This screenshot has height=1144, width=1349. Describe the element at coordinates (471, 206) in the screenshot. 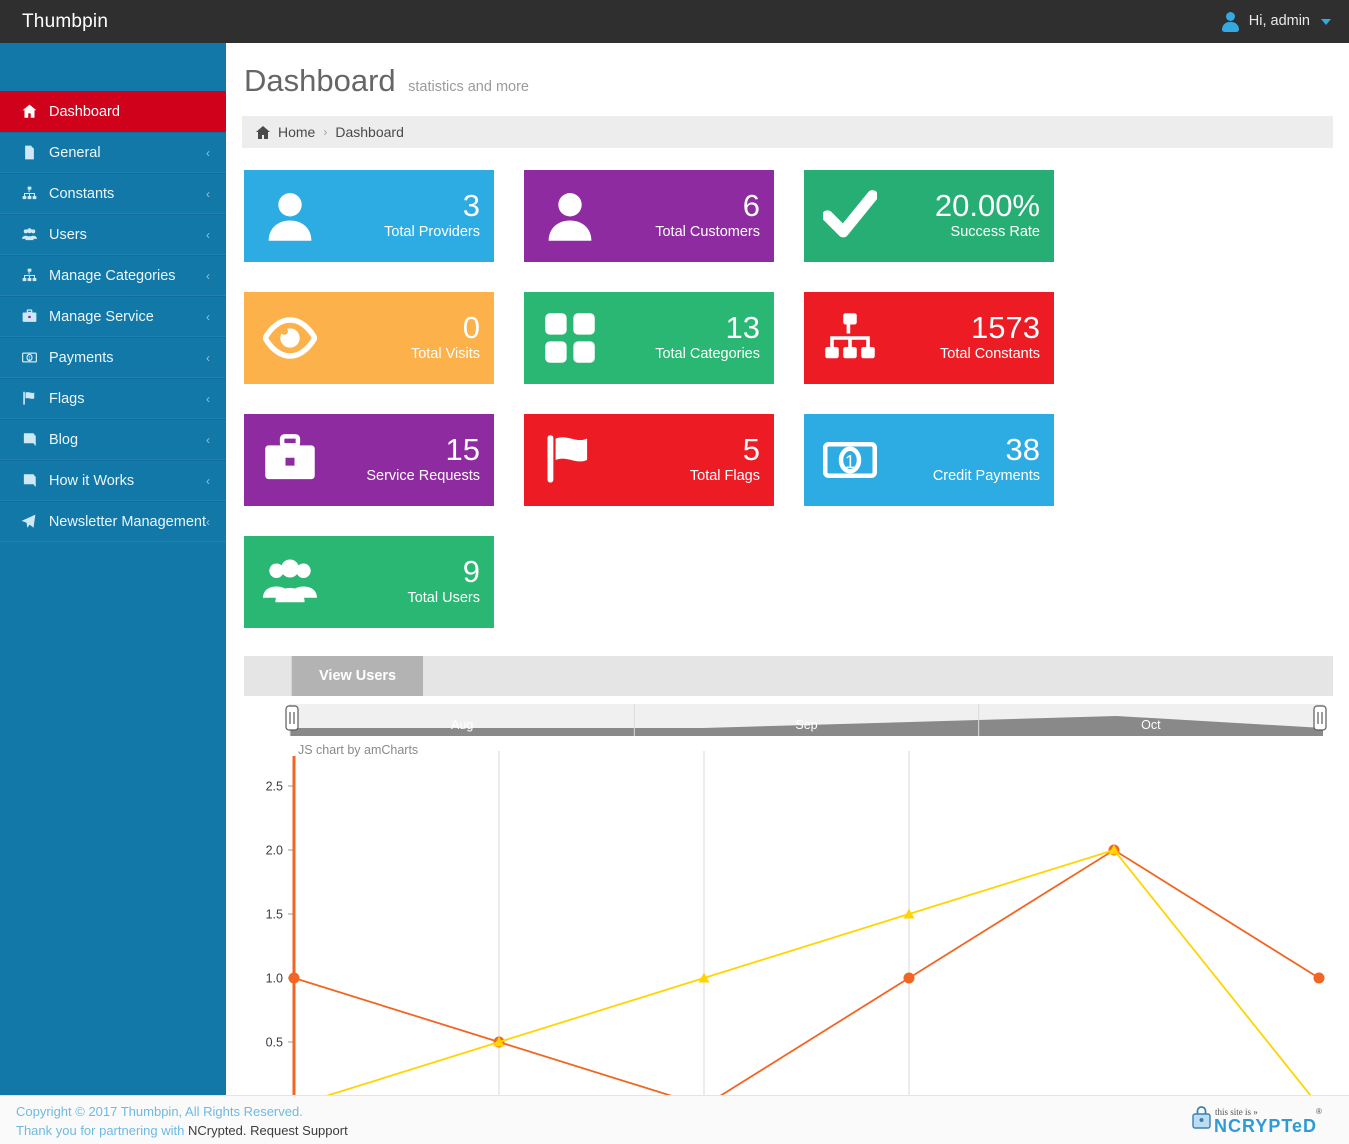

I see `stat-card-value: 3` at that location.